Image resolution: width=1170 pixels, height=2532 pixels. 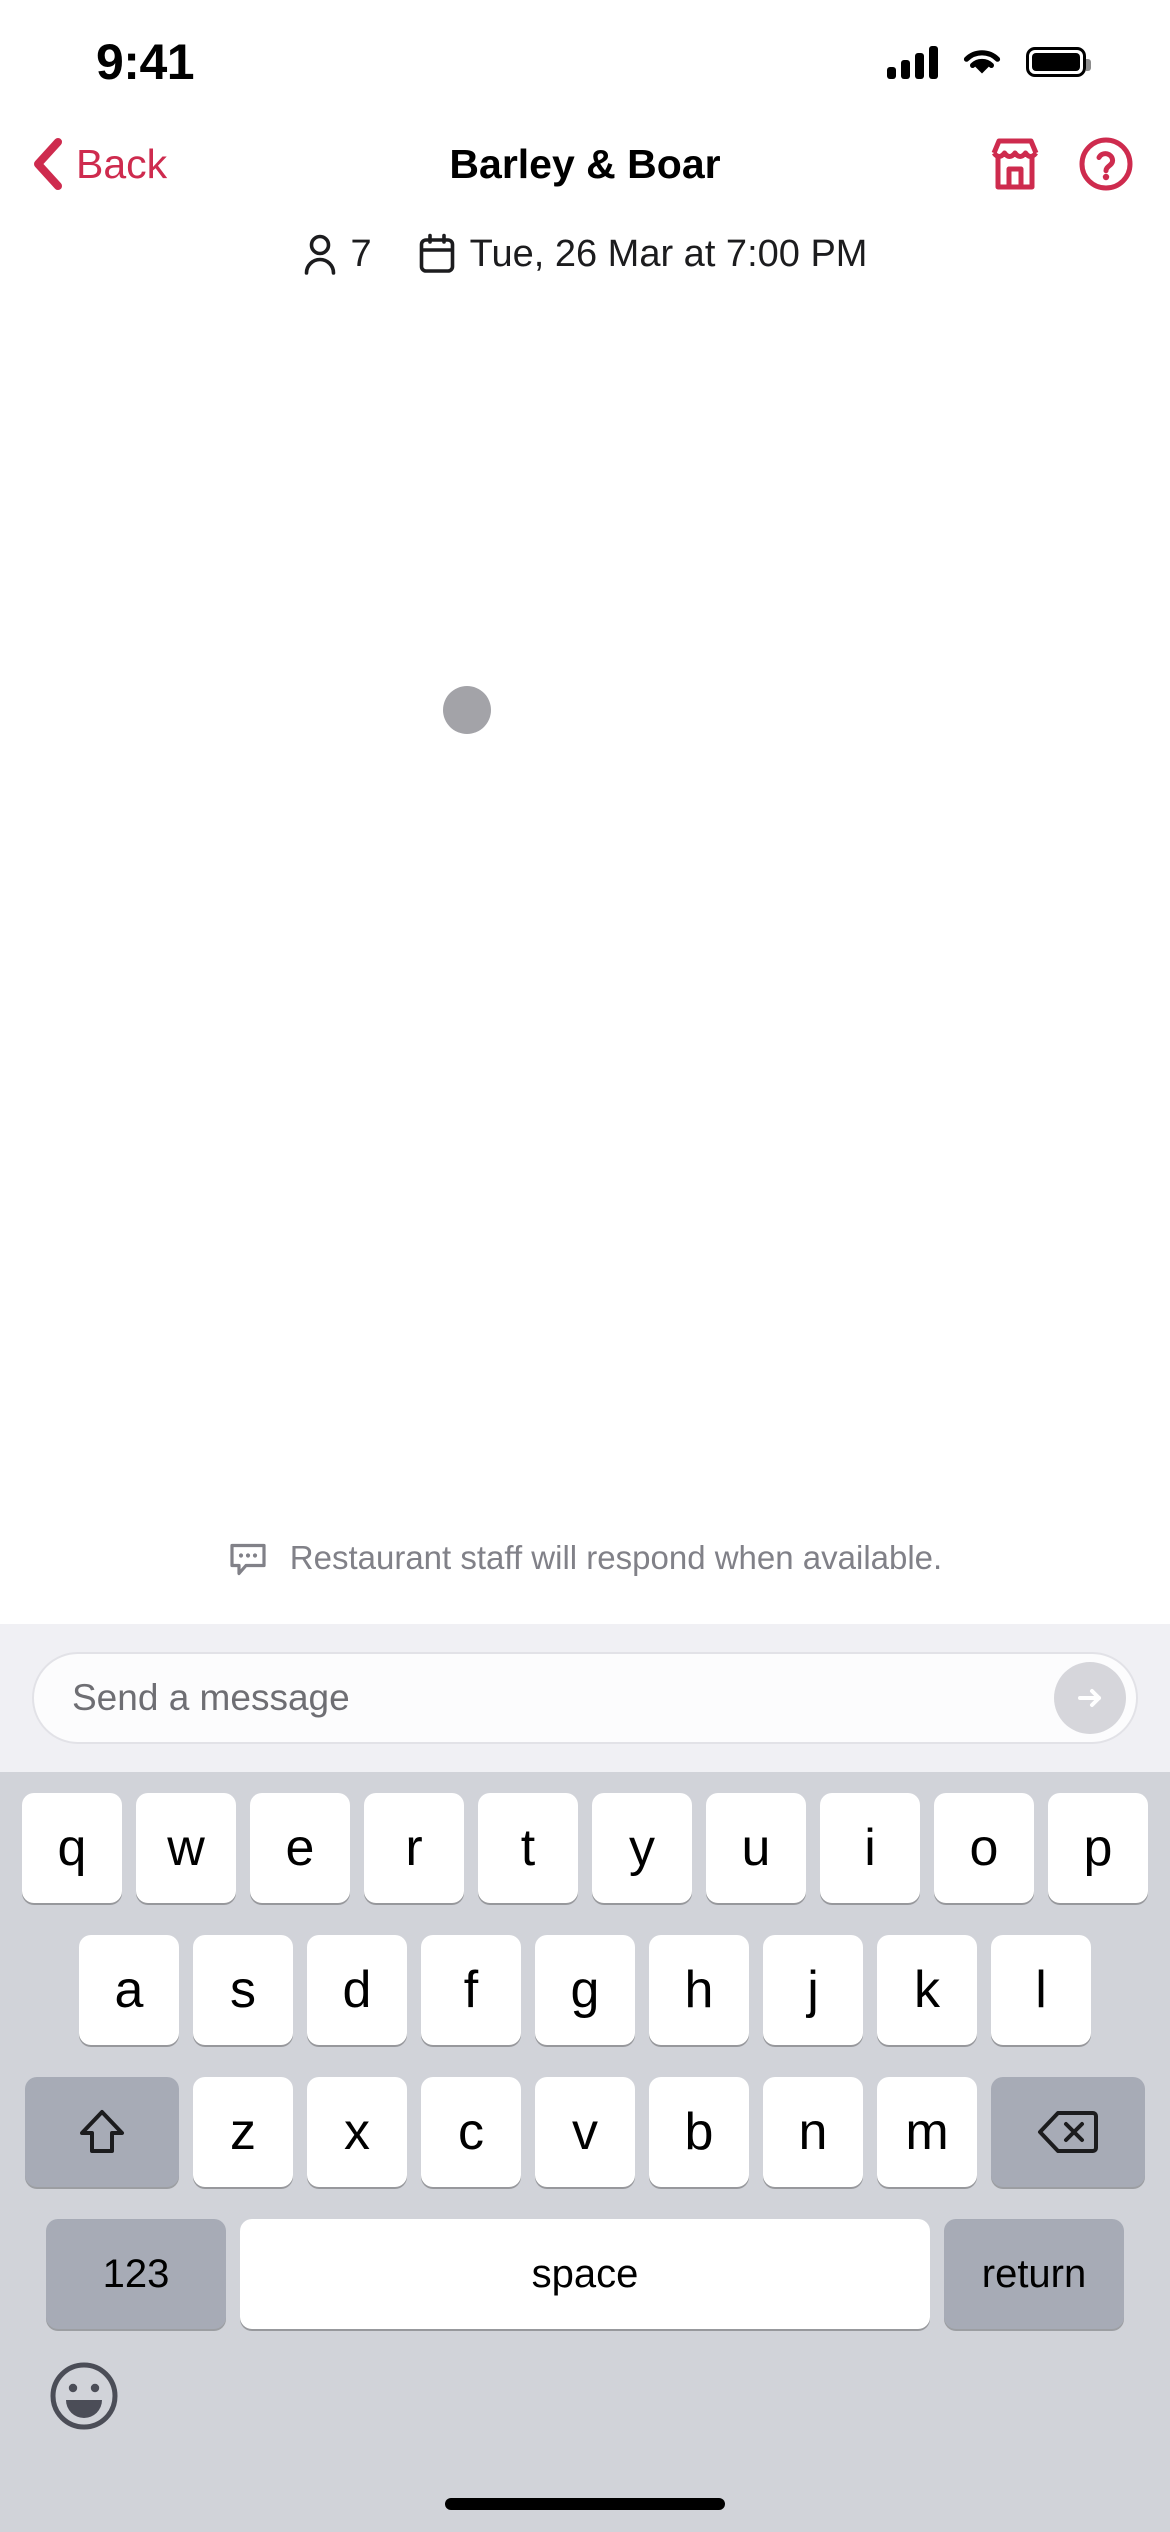 What do you see at coordinates (813, 1990) in the screenshot?
I see `key-j: j` at bounding box center [813, 1990].